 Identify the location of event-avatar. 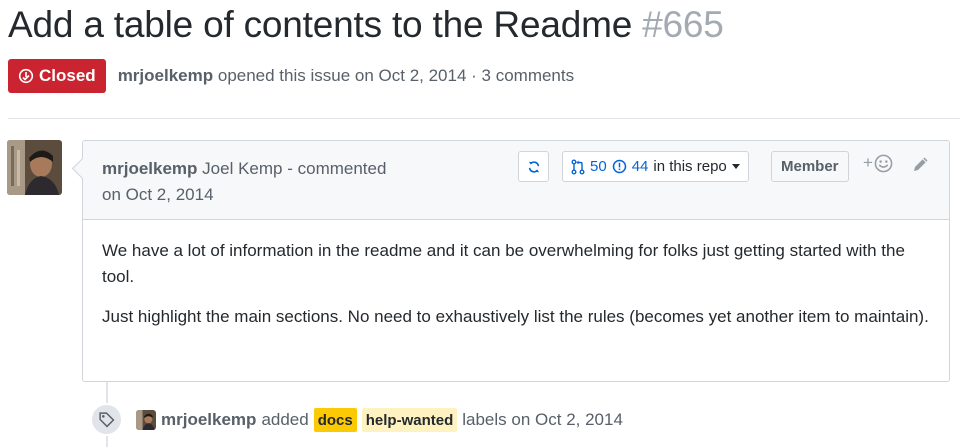
(146, 420).